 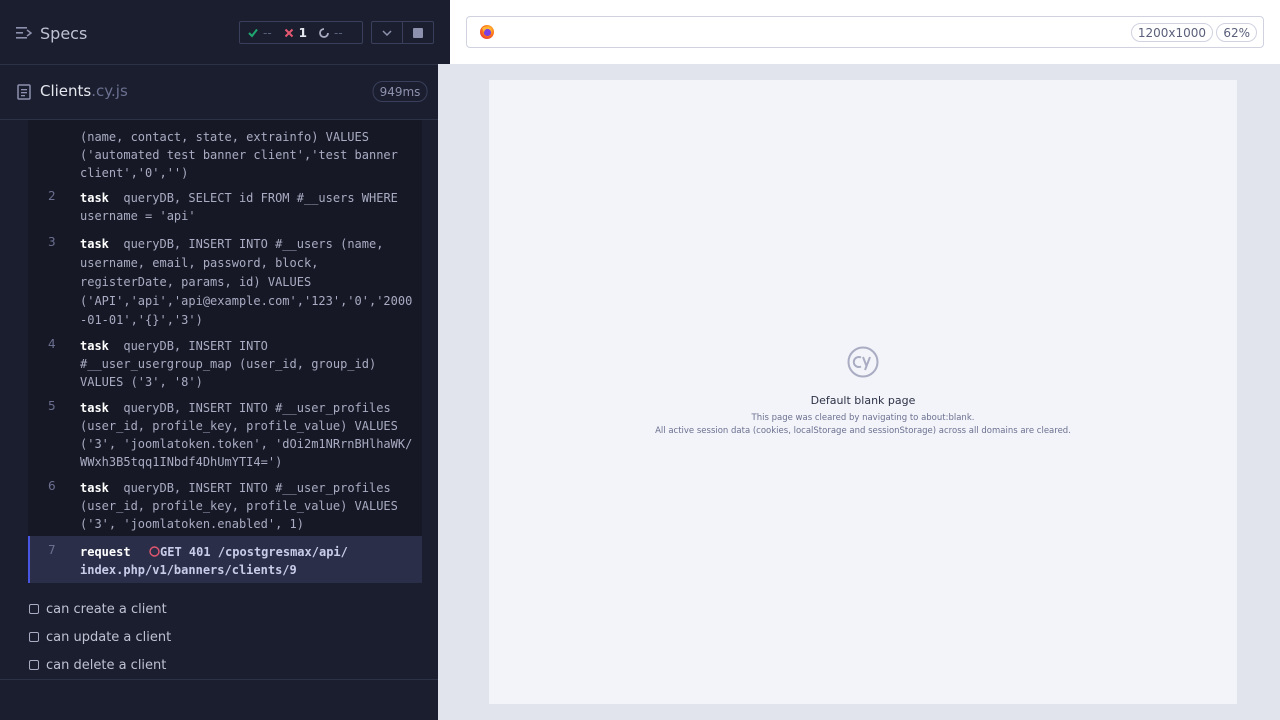 I want to click on viewport-size-badge: 1200x1000, so click(x=1171, y=32).